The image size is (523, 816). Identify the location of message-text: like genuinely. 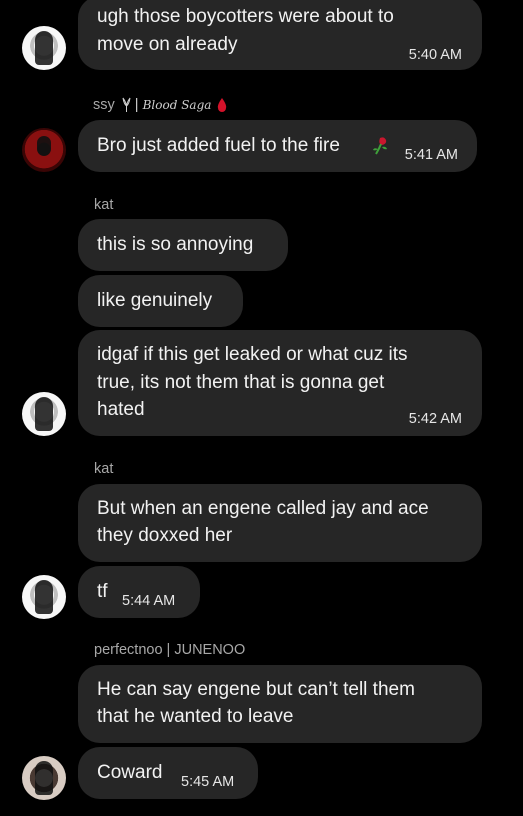
(155, 300).